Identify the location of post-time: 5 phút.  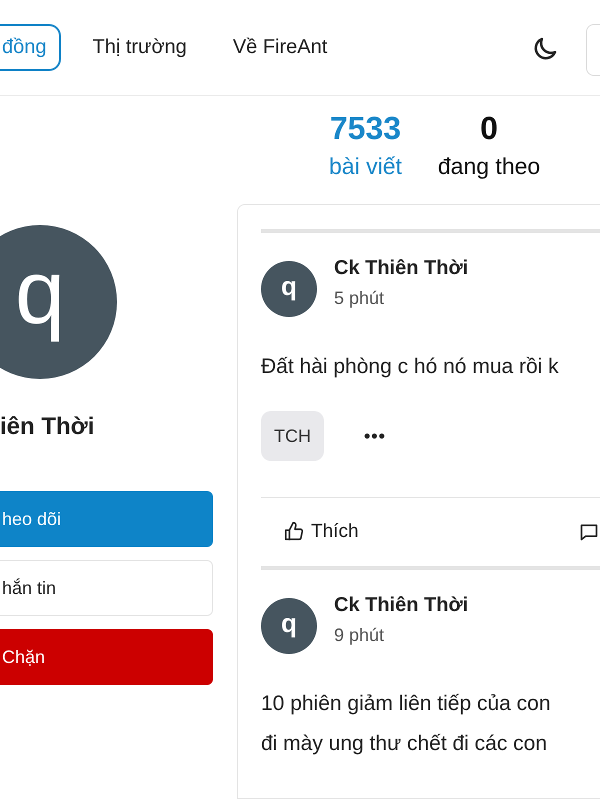
(360, 298).